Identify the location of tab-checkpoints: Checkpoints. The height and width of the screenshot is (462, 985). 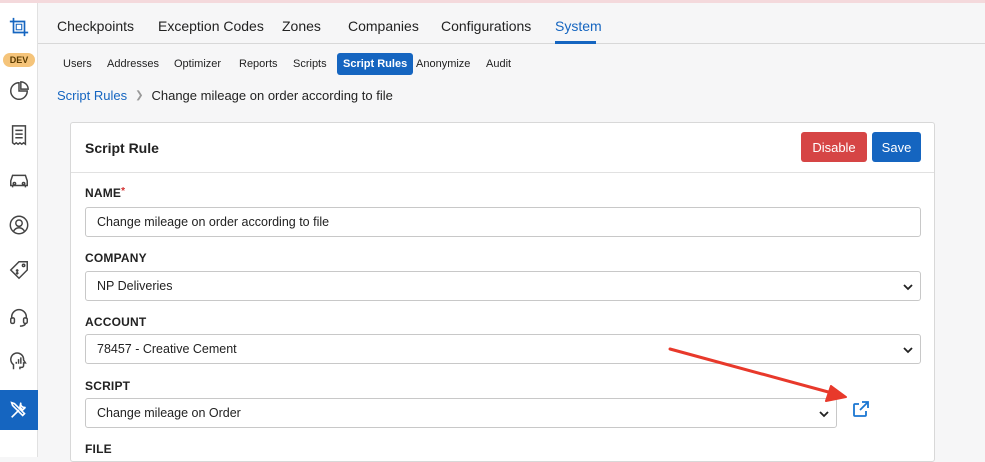
(95, 26).